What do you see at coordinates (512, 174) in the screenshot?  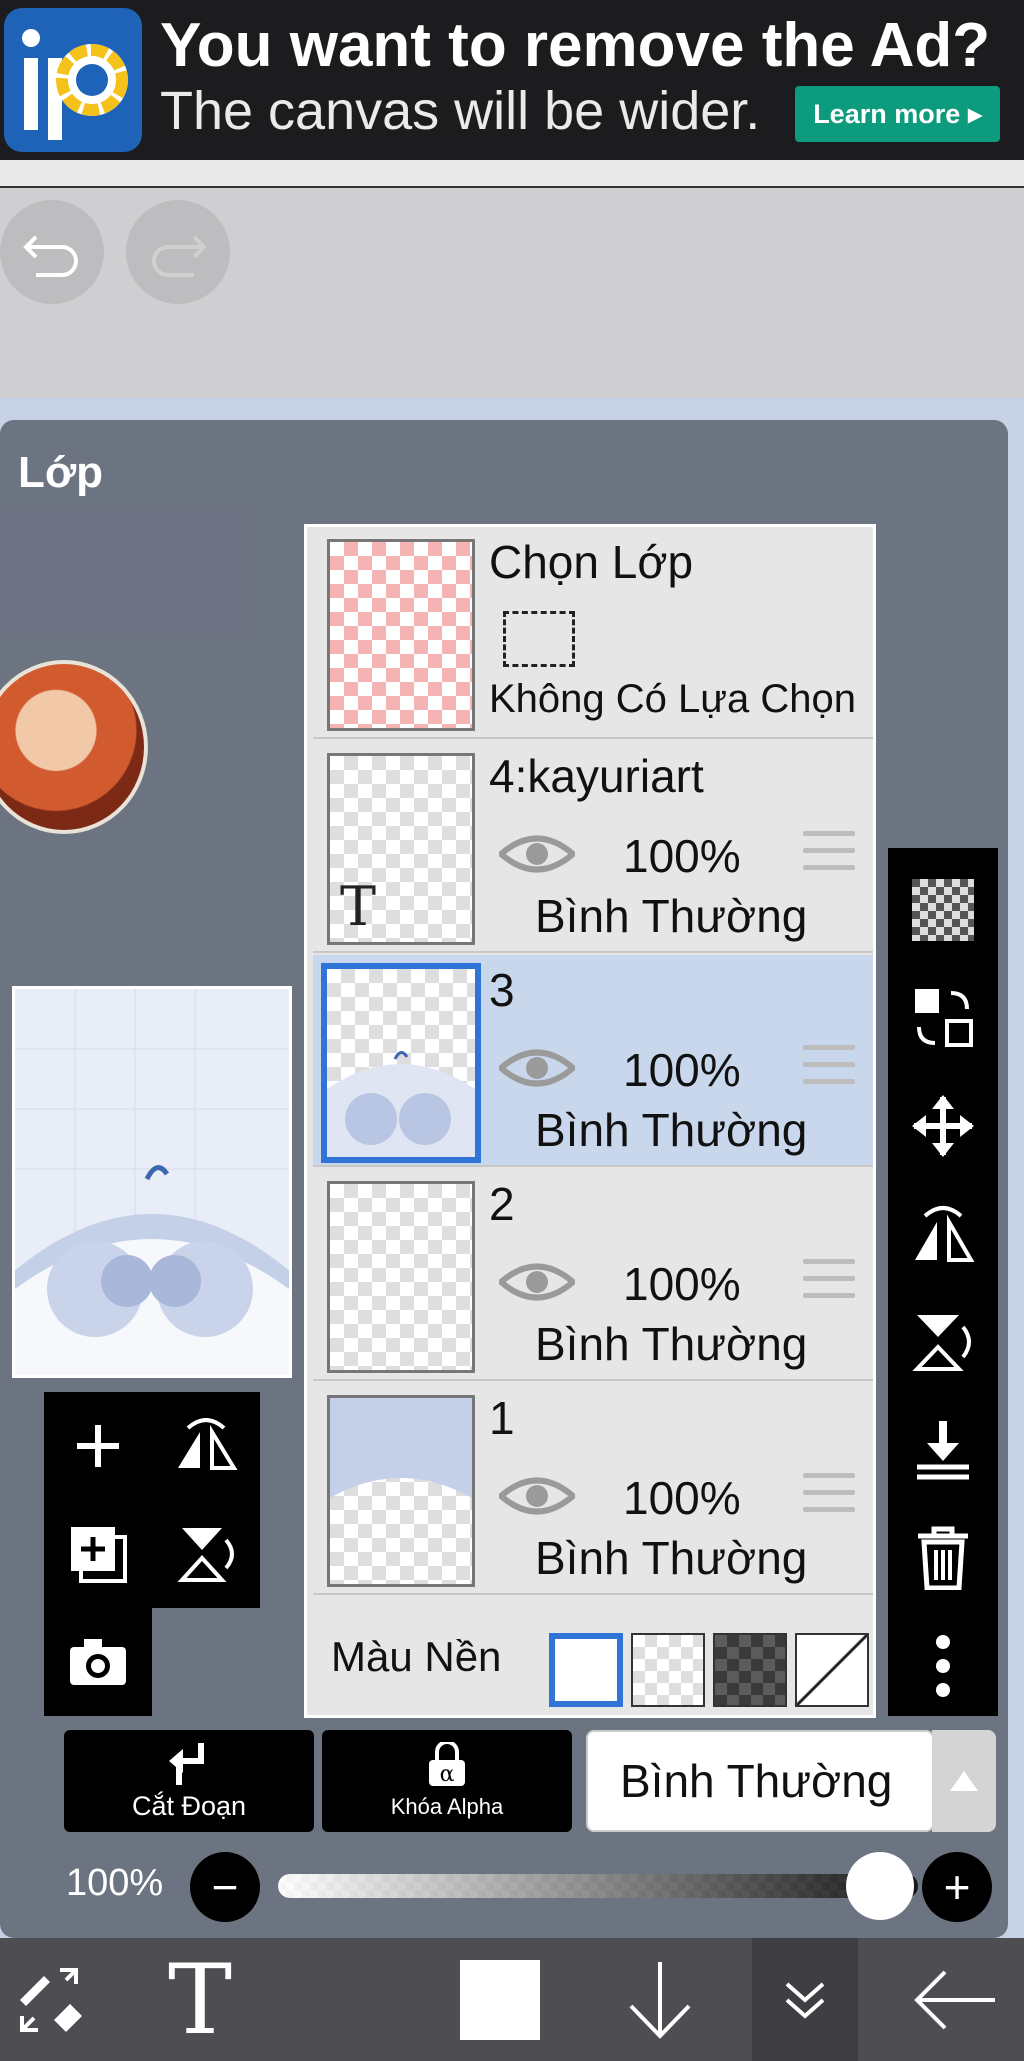 I see `ad-divider` at bounding box center [512, 174].